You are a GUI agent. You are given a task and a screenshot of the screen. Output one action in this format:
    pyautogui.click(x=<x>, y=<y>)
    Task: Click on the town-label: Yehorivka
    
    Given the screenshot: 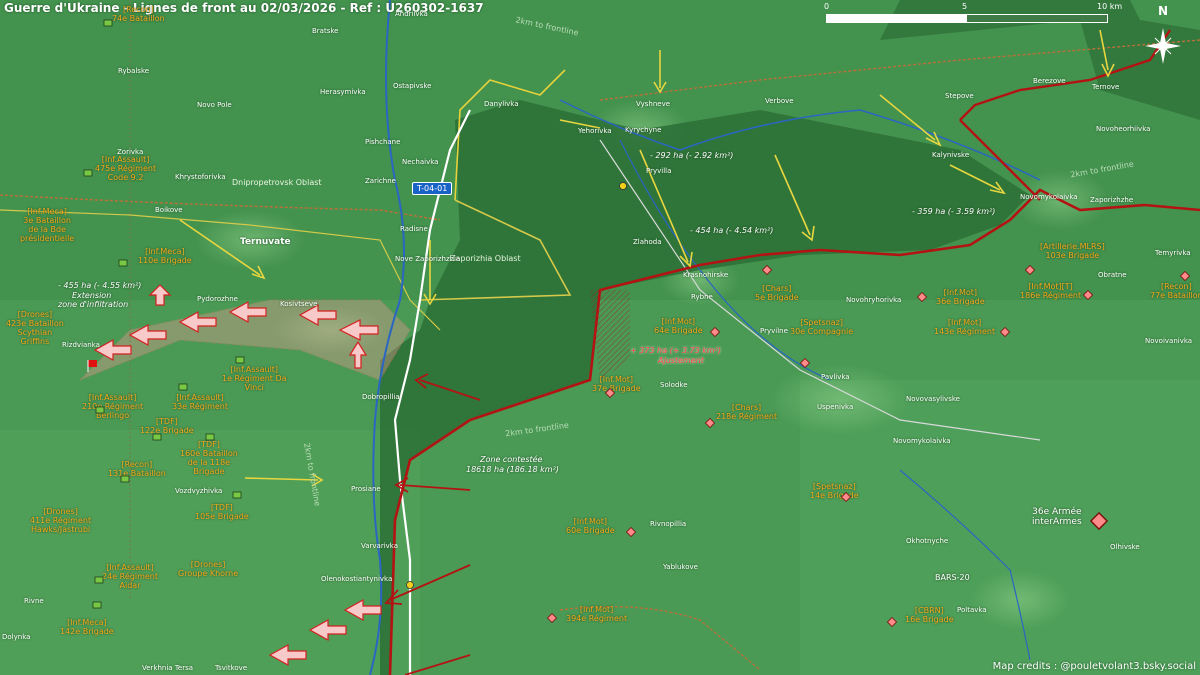 What is the action you would take?
    pyautogui.click(x=595, y=131)
    